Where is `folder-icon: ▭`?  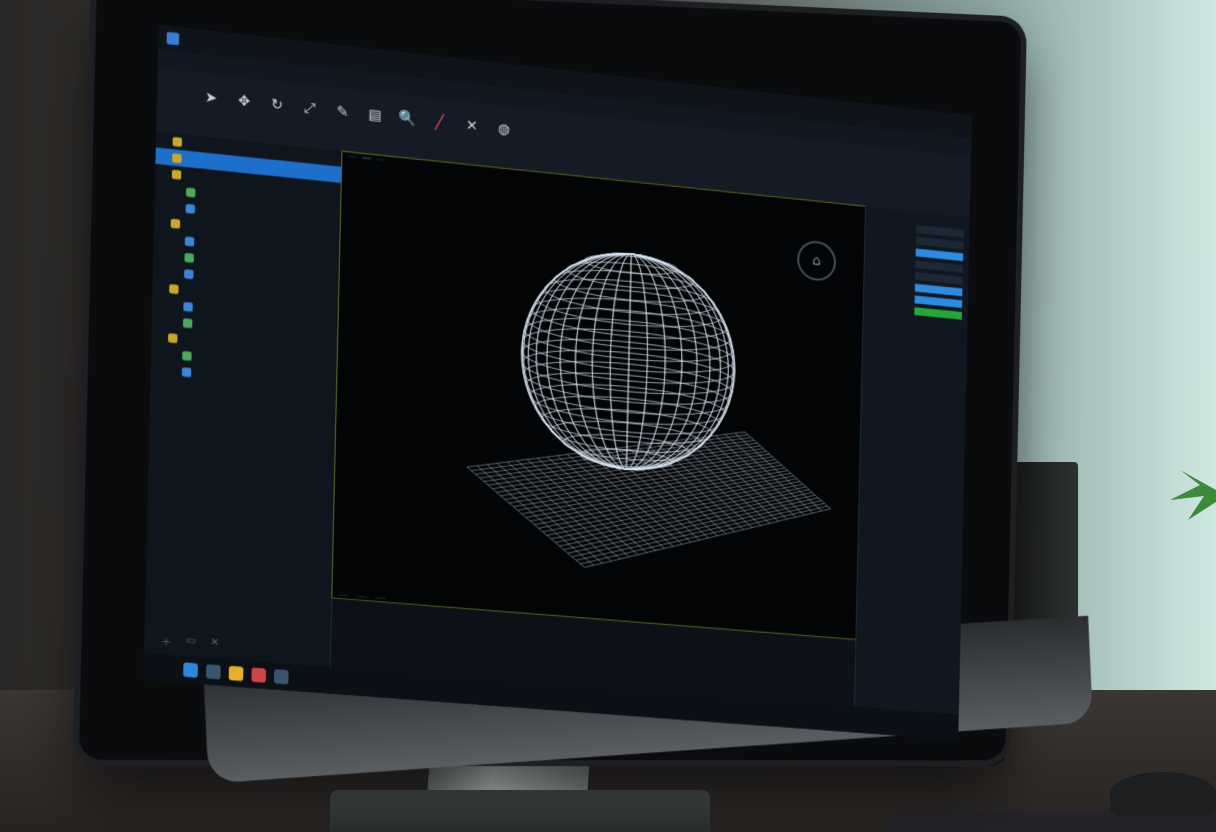
folder-icon: ▭ is located at coordinates (191, 643).